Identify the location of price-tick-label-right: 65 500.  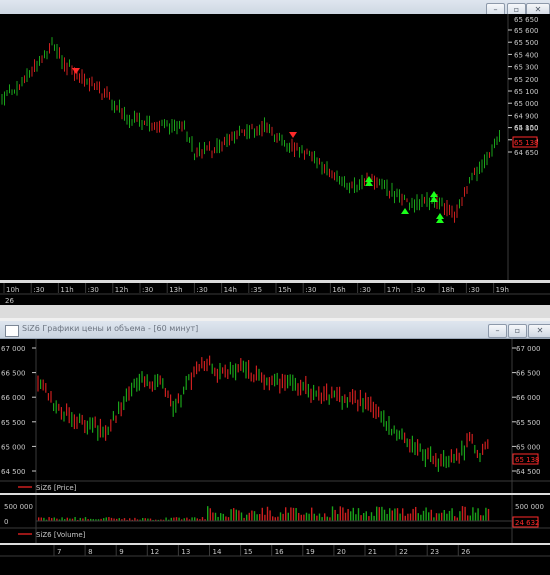
(528, 423).